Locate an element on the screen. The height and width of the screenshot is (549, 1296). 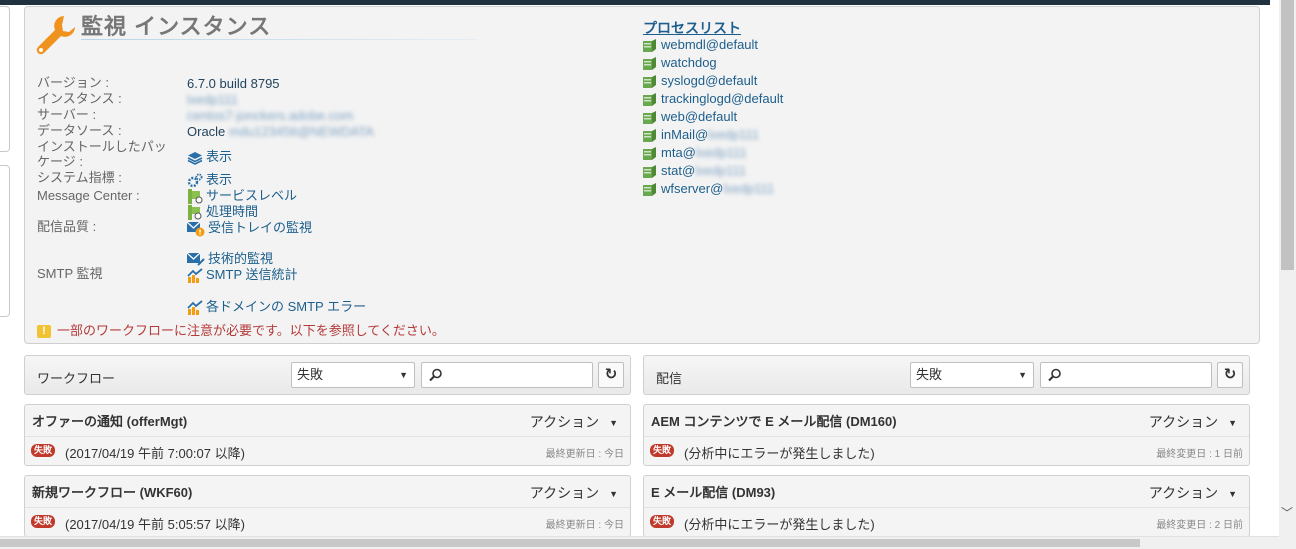
inbox-link: 受信トレイの監視 is located at coordinates (249, 227).